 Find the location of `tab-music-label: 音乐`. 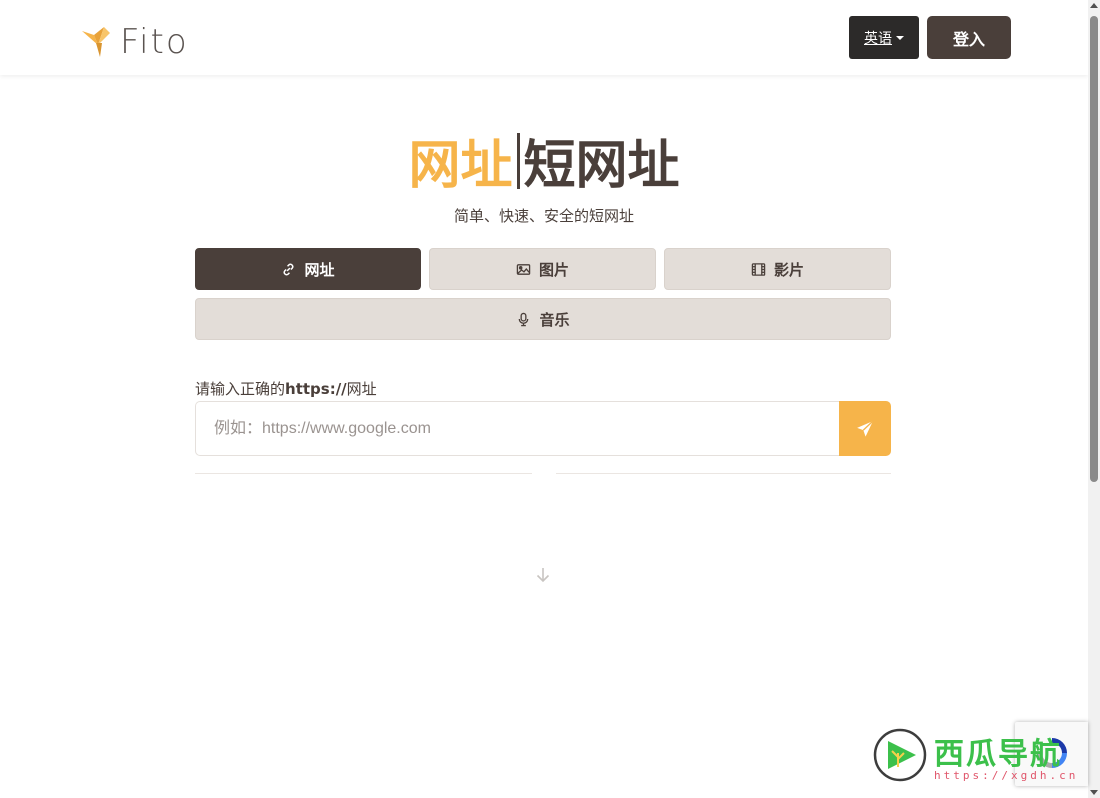

tab-music-label: 音乐 is located at coordinates (554, 319).